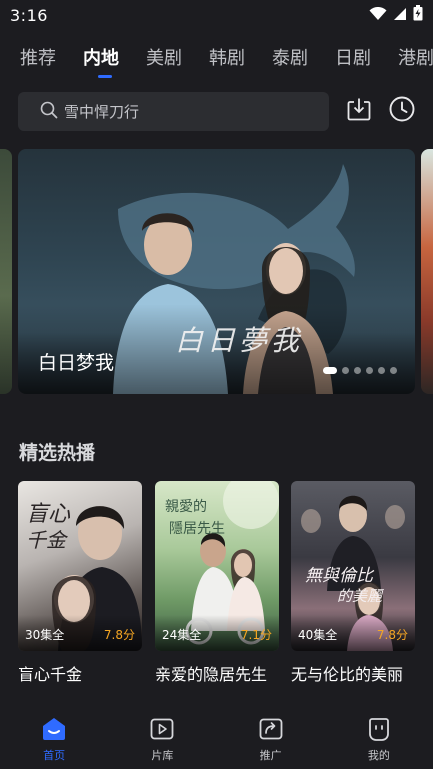 The image size is (433, 769). Describe the element at coordinates (347, 674) in the screenshot. I see `drama-title: 无与伦比的美丽` at that location.